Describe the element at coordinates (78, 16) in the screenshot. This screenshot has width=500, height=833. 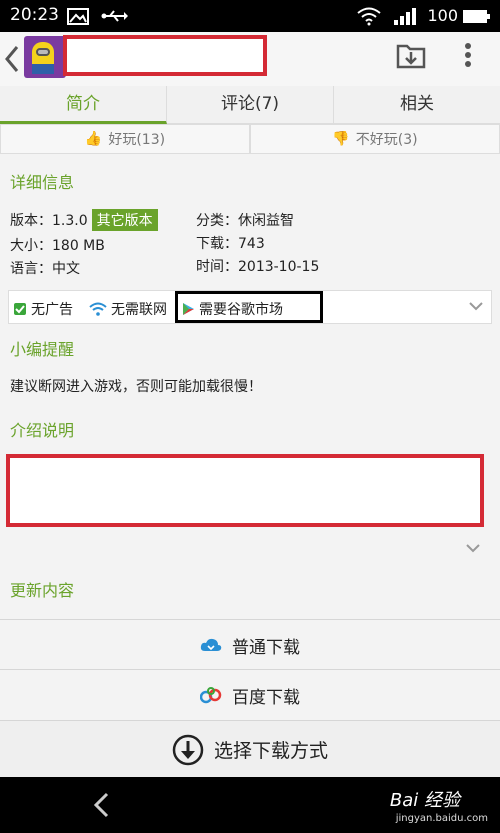
I see `image-icon` at that location.